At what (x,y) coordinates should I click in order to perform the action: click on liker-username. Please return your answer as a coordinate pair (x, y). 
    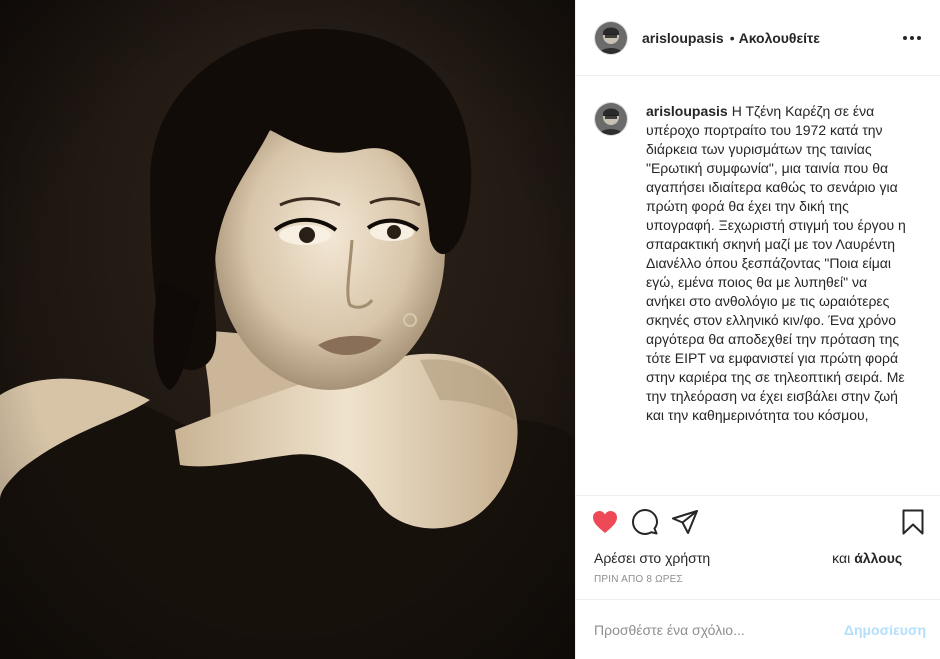
    Looking at the image, I should click on (771, 558).